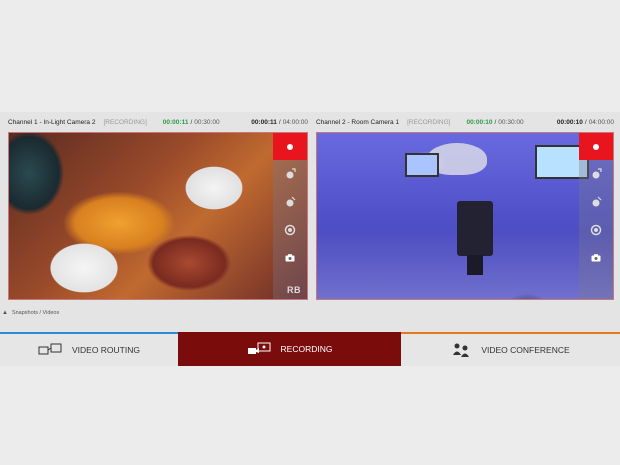 The image size is (620, 465). I want to click on snapshots-label: Snapshots / Videos, so click(35, 313).